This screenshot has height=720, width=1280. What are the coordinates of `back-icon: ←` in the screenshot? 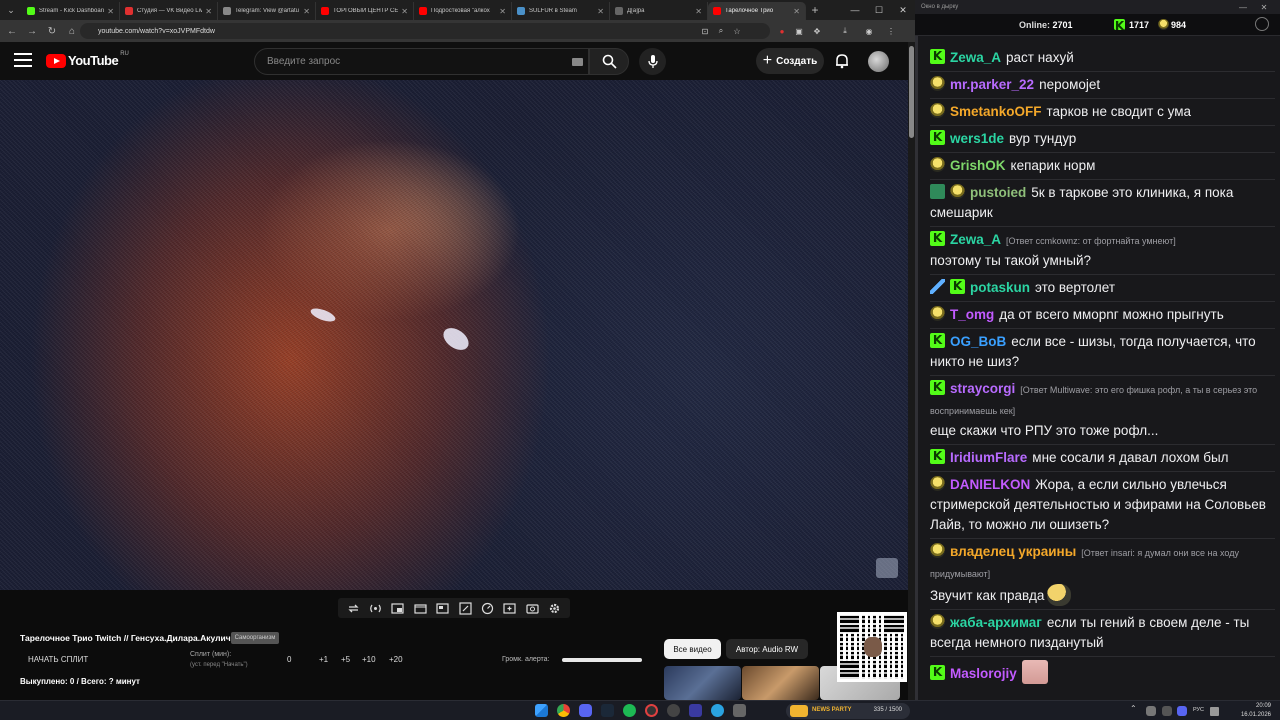 It's located at (12, 31).